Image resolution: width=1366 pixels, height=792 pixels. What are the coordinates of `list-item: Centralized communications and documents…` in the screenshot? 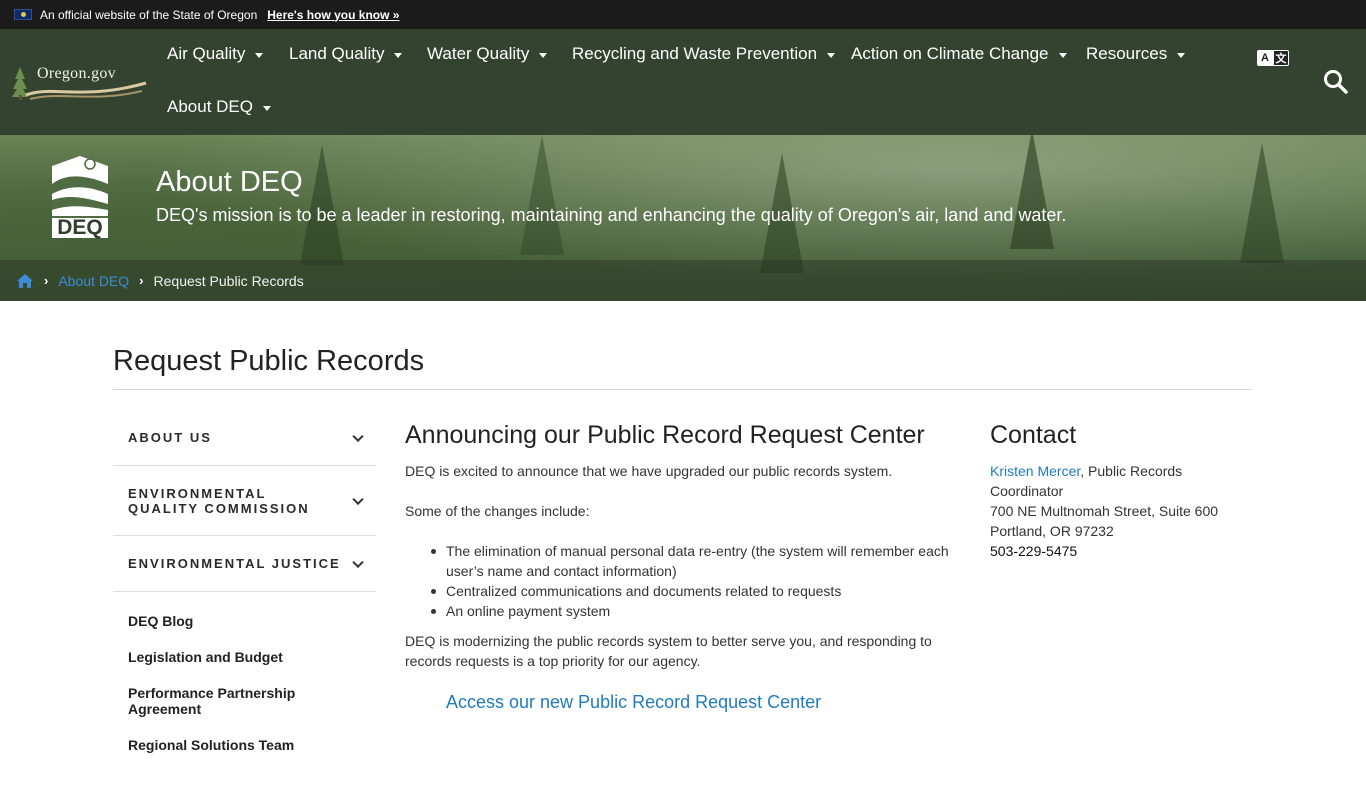 It's located at (696, 591).